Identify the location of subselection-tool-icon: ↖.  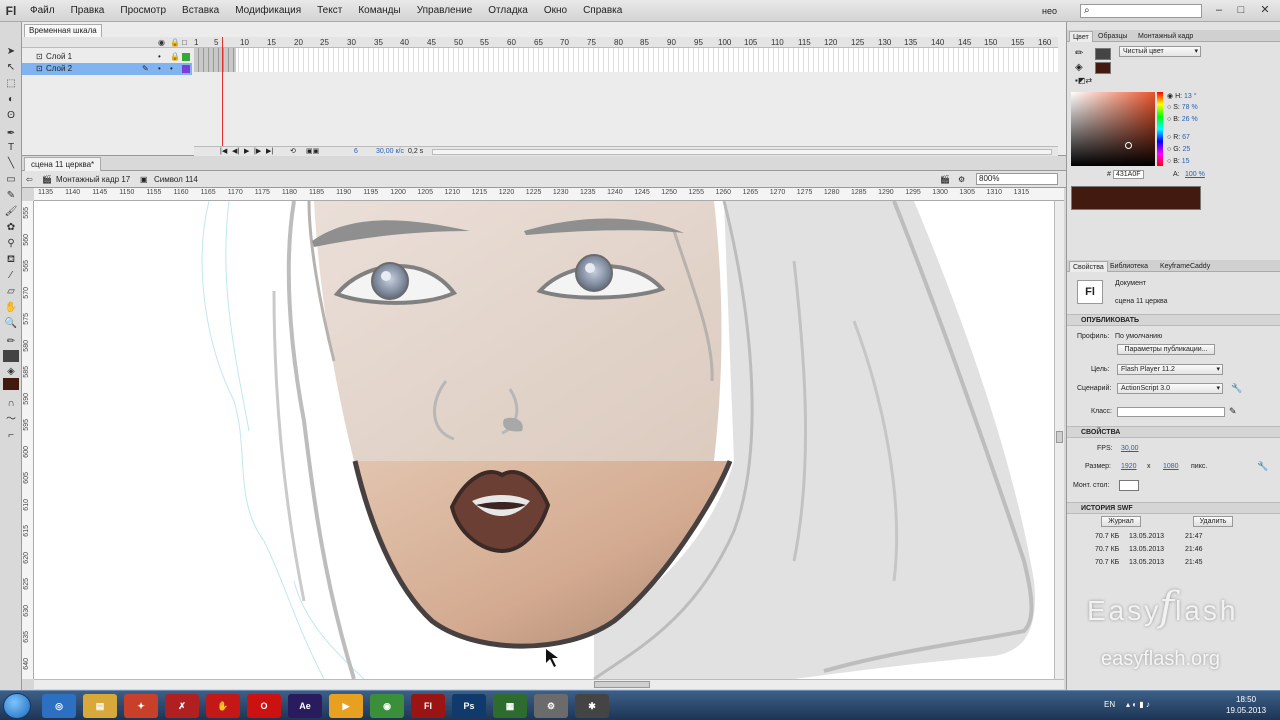
(11, 68).